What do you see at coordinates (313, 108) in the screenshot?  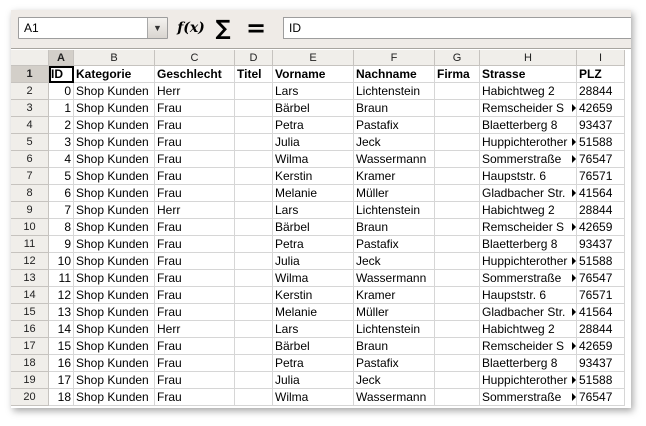 I see `table-cell: Bärbel` at bounding box center [313, 108].